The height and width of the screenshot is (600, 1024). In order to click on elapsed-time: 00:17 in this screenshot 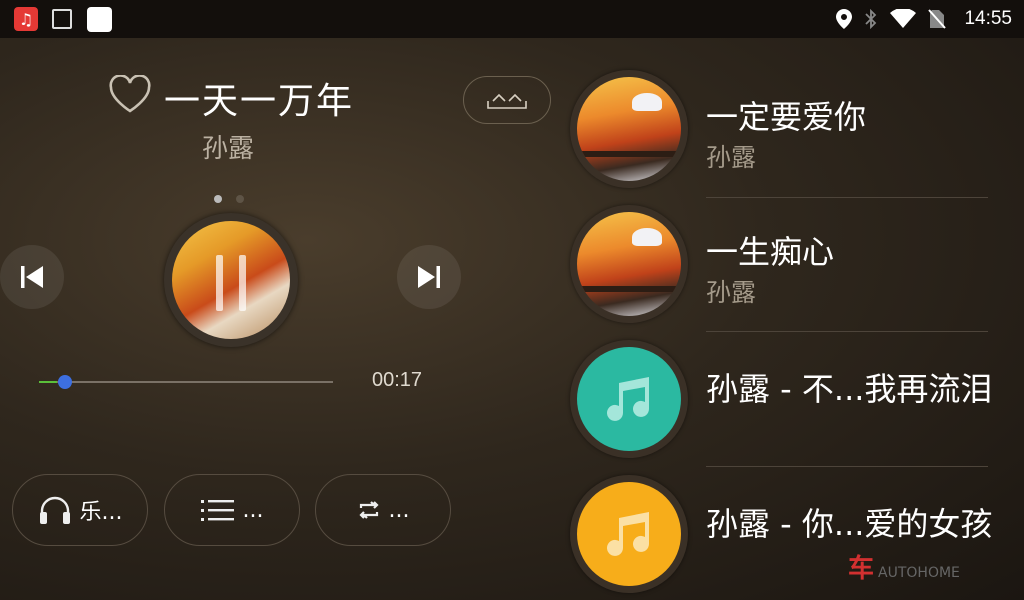, I will do `click(397, 380)`.